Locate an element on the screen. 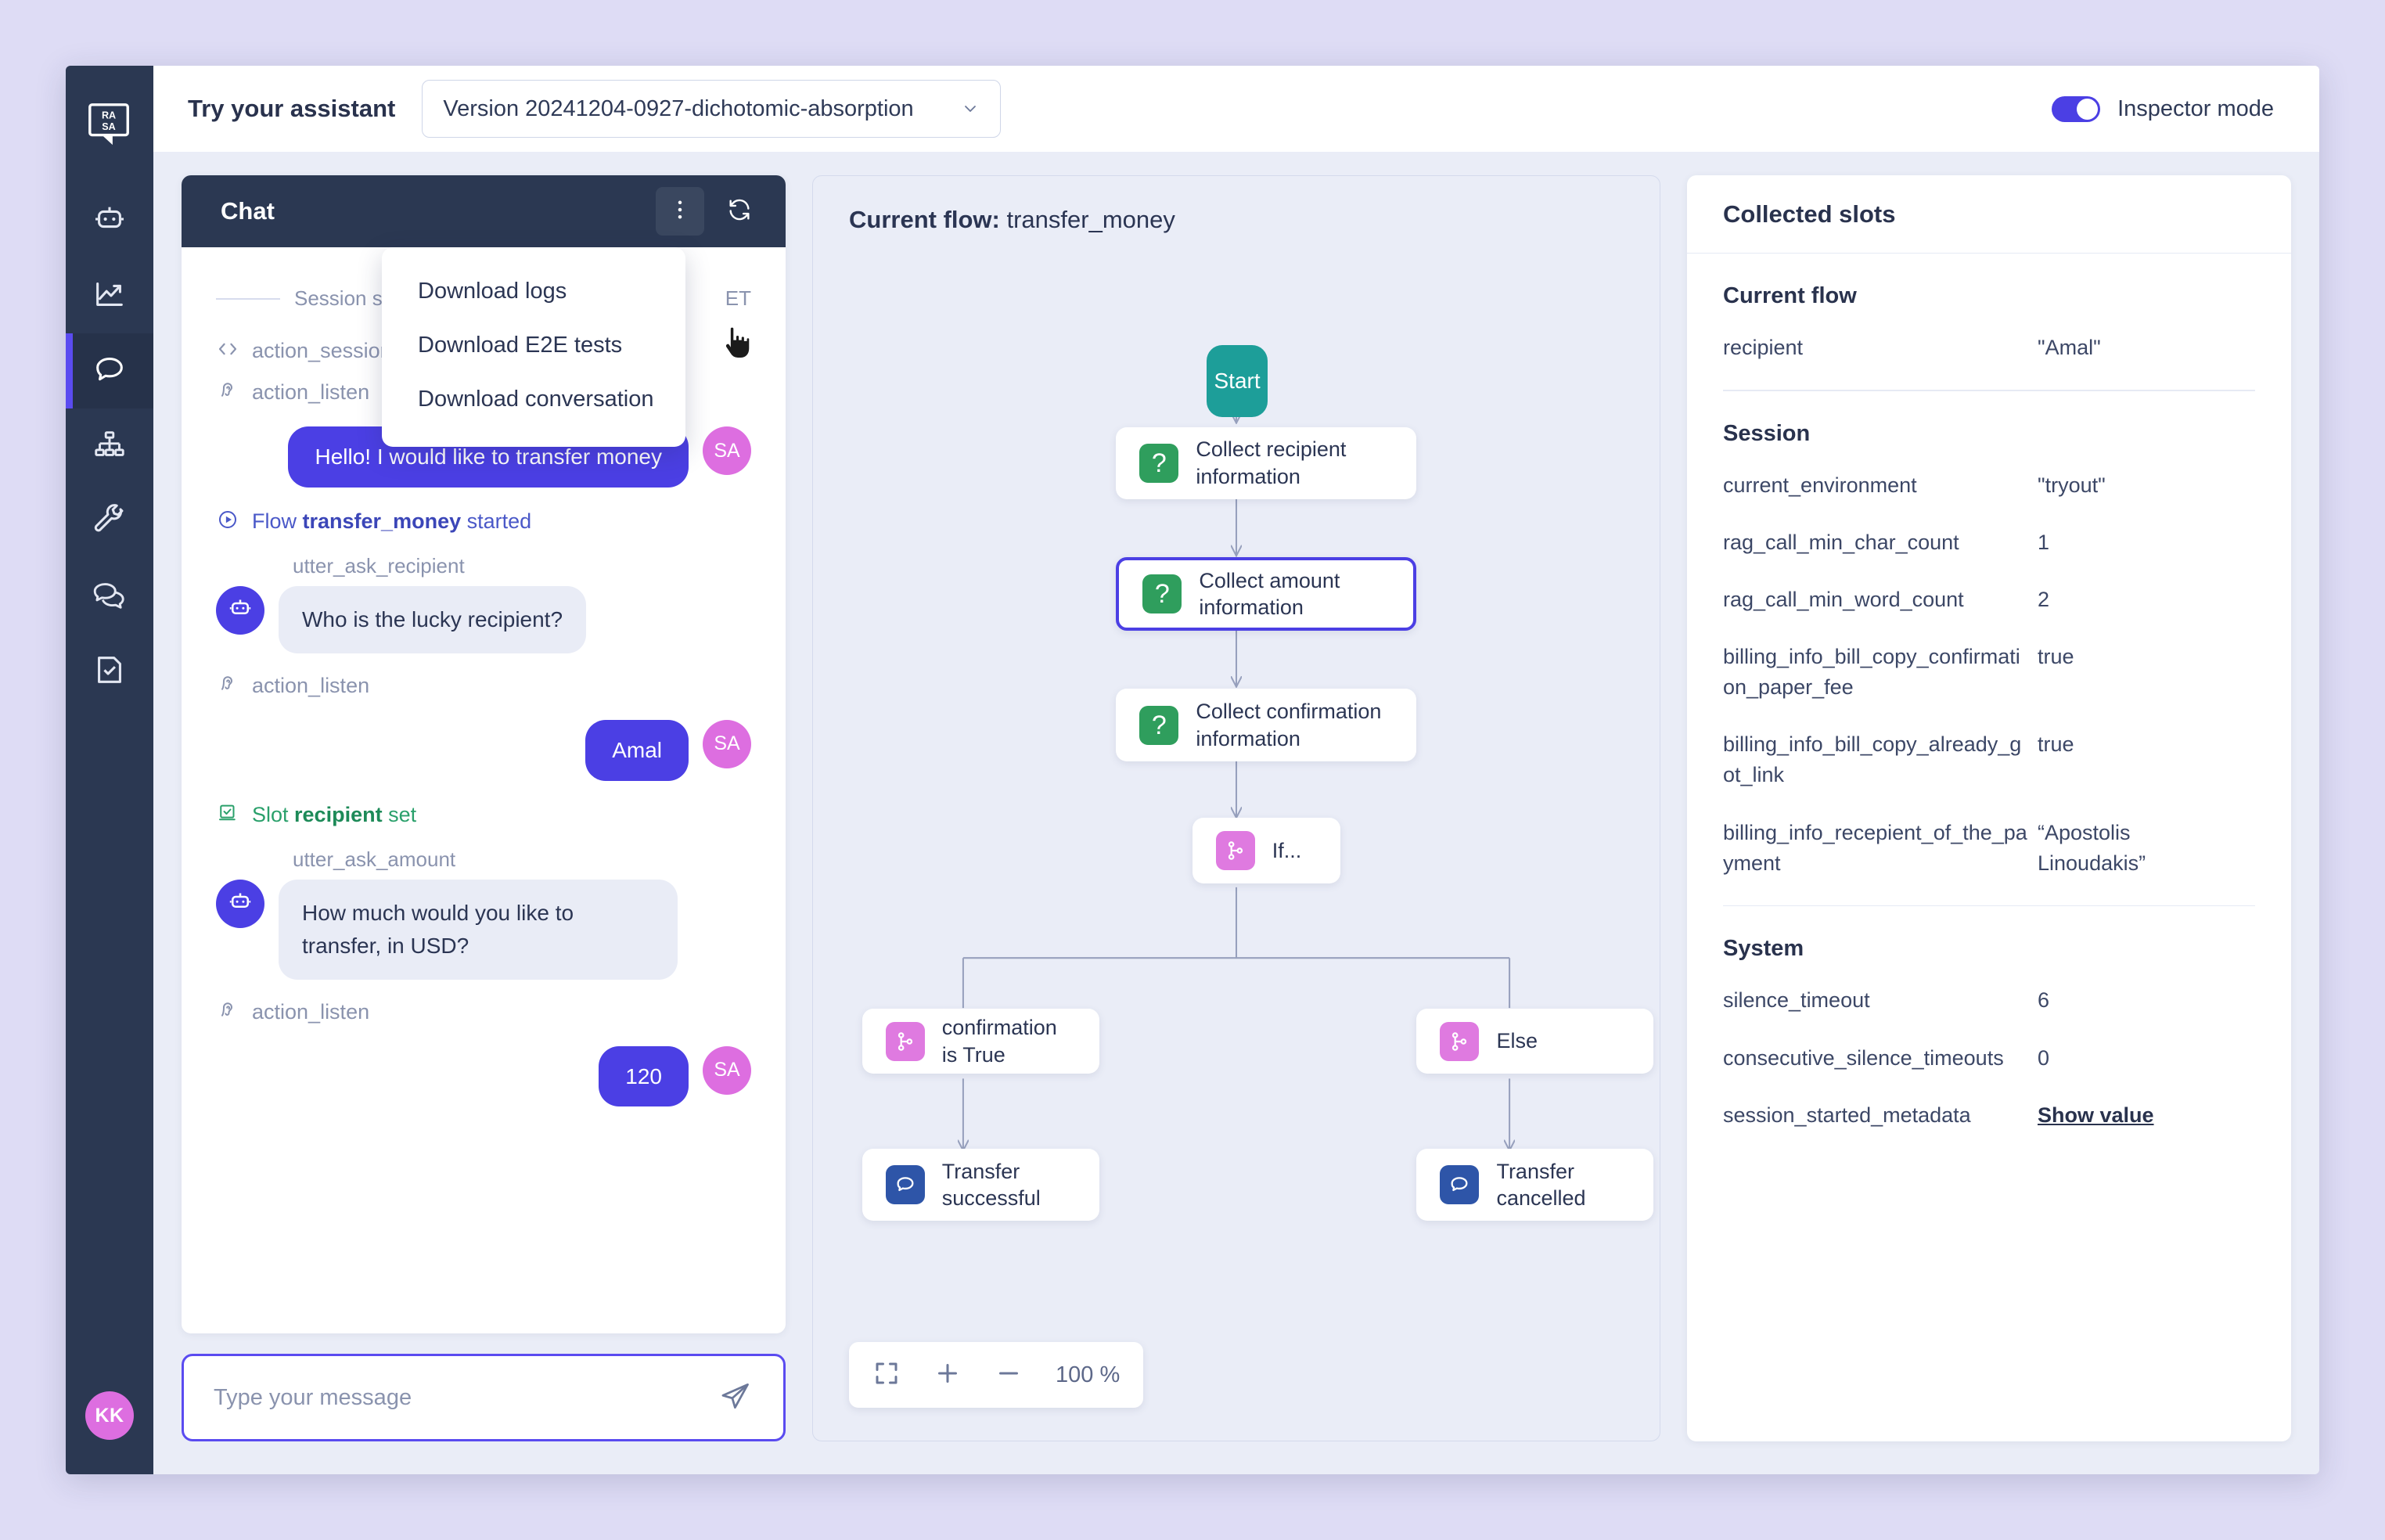  flow-node-label: Collect recipient information is located at coordinates (1271, 462).